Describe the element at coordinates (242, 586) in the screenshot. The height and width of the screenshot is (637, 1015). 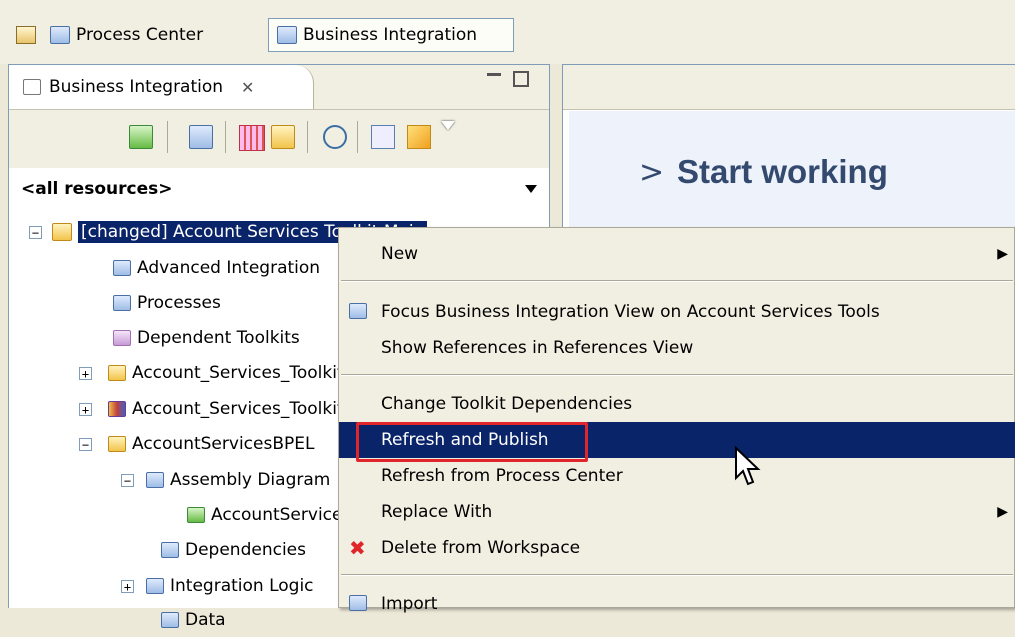
I see `tree-label: Integration Logic` at that location.